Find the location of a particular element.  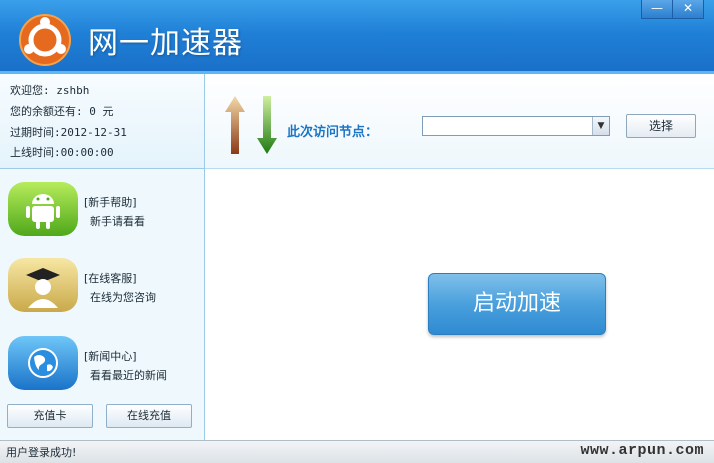

menu-item-news: [新闻中心] 看看最近的新闻 is located at coordinates (102, 365).